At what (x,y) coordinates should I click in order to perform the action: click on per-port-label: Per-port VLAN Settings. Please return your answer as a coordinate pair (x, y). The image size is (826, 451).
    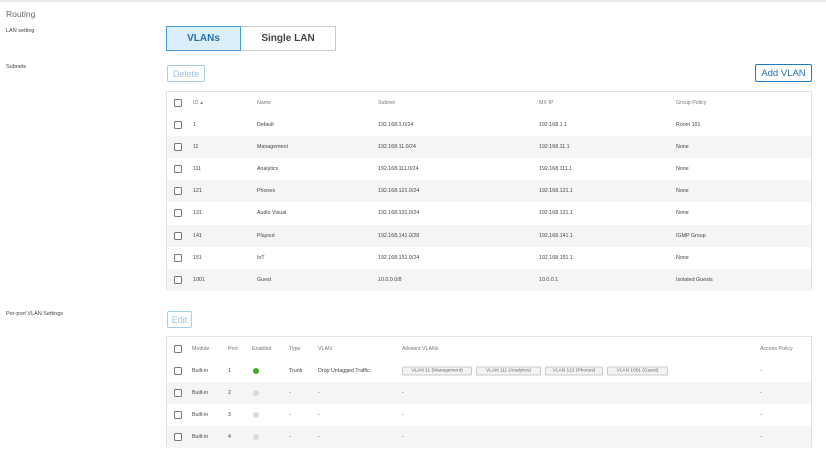
    Looking at the image, I should click on (35, 314).